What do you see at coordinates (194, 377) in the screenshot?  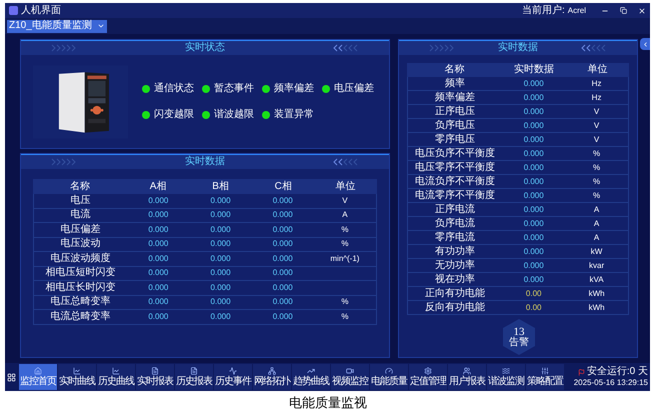 I see `taskbar-tab: 历史报表` at bounding box center [194, 377].